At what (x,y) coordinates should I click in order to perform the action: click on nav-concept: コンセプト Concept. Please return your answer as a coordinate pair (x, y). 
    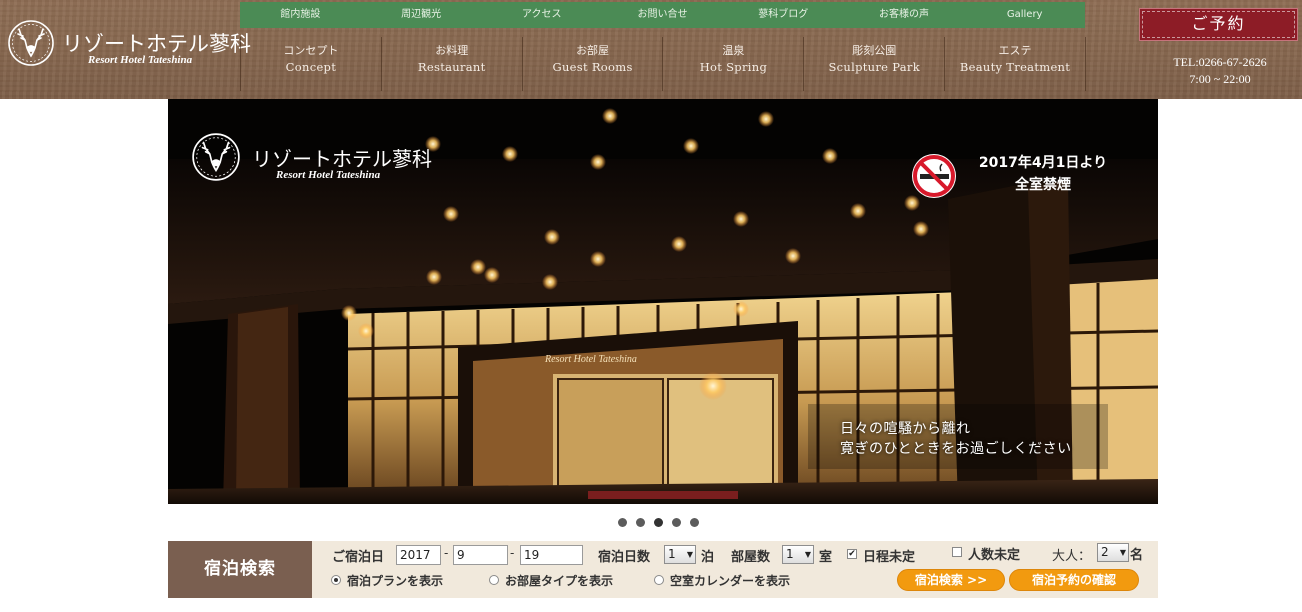
    Looking at the image, I should click on (310, 64).